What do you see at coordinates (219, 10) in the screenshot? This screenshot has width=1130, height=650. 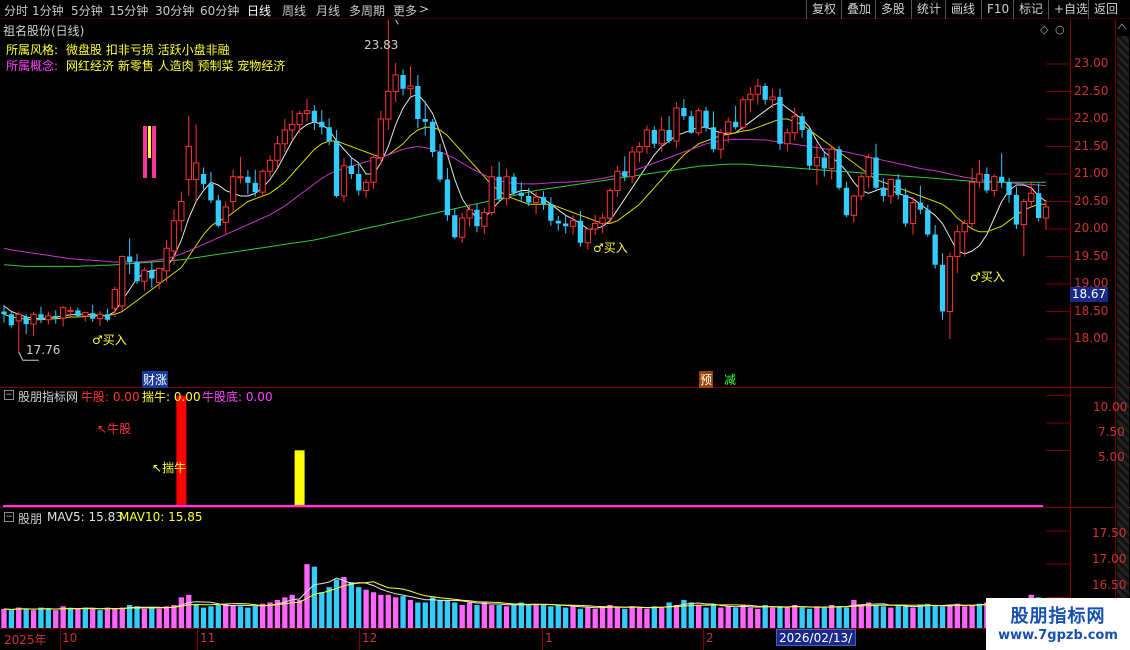 I see `period-60min: 60分钟` at bounding box center [219, 10].